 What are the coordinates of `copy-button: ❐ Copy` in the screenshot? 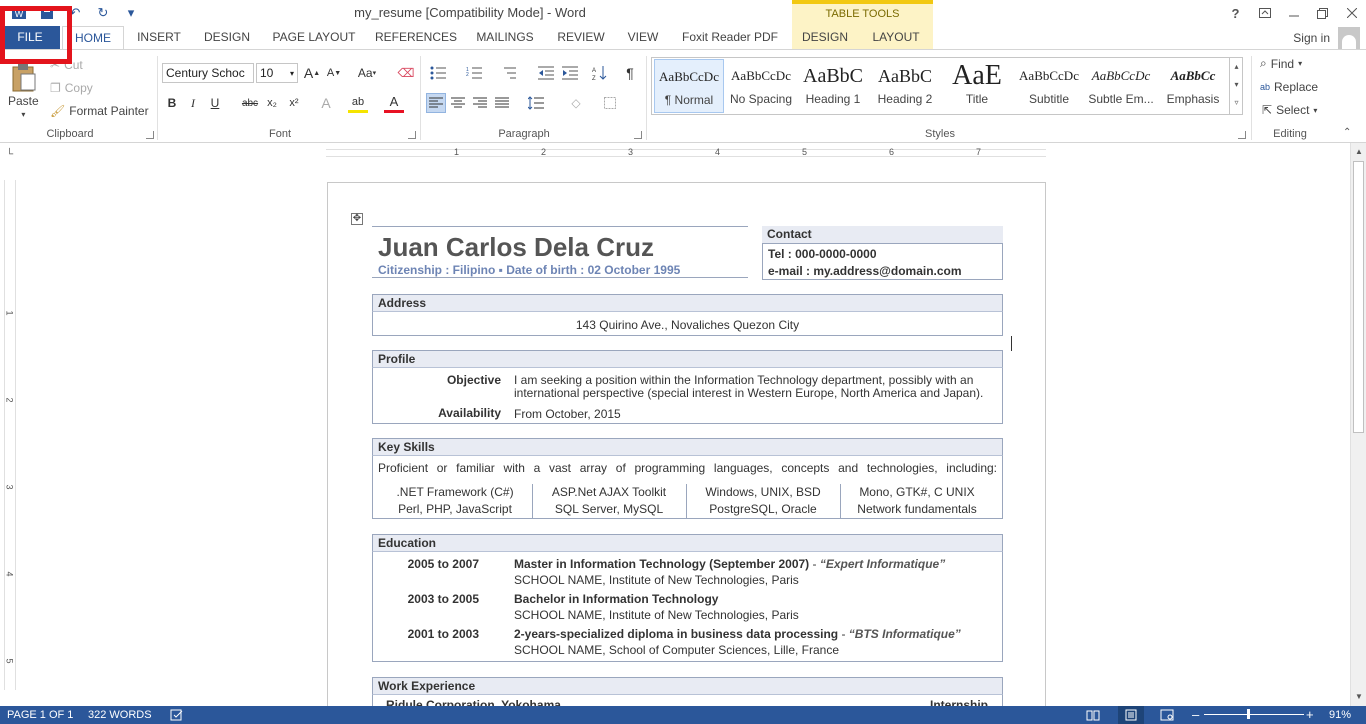 It's located at (71, 88).